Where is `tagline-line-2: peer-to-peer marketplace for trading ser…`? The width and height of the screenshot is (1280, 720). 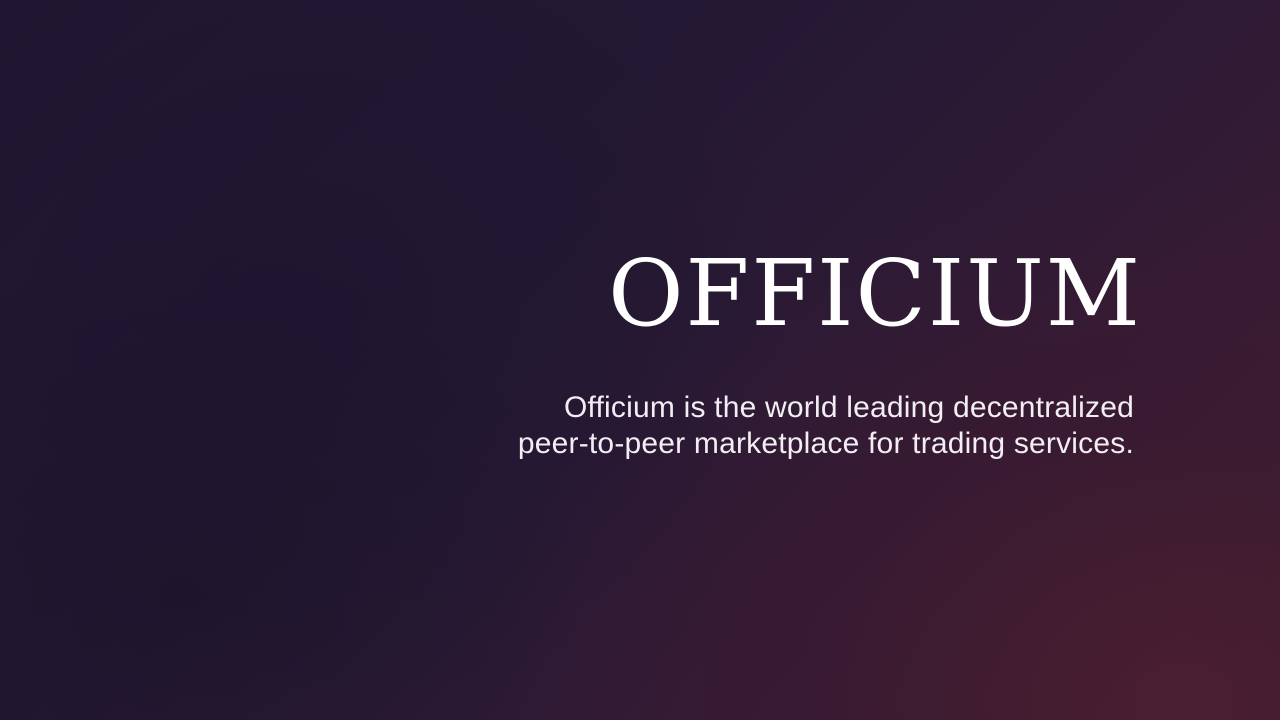 tagline-line-2: peer-to-peer marketplace for trading ser… is located at coordinates (825, 443).